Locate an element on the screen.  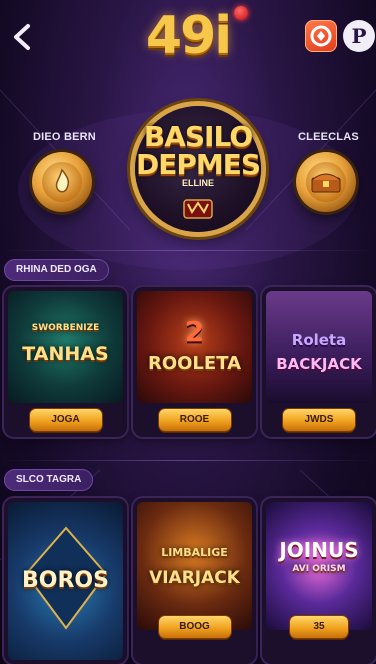
left-coin-button is located at coordinates (62, 182).